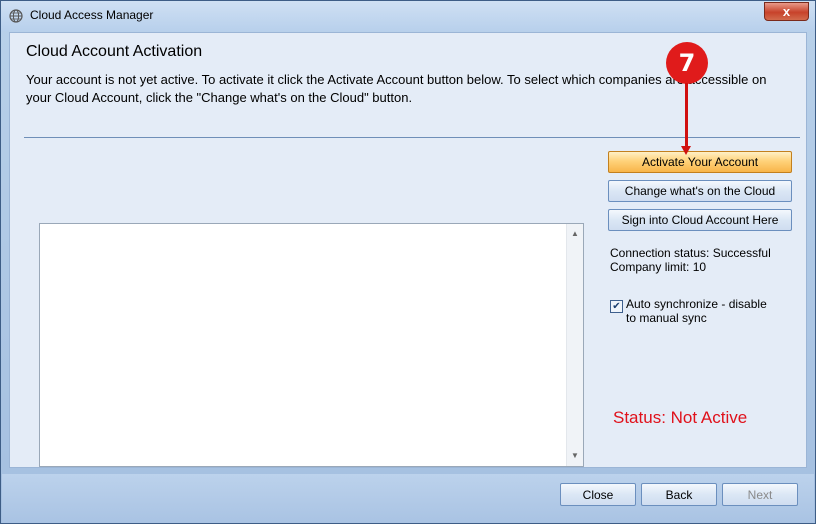 The width and height of the screenshot is (816, 524). What do you see at coordinates (575, 234) in the screenshot?
I see `arrow-up-icon: ▲` at bounding box center [575, 234].